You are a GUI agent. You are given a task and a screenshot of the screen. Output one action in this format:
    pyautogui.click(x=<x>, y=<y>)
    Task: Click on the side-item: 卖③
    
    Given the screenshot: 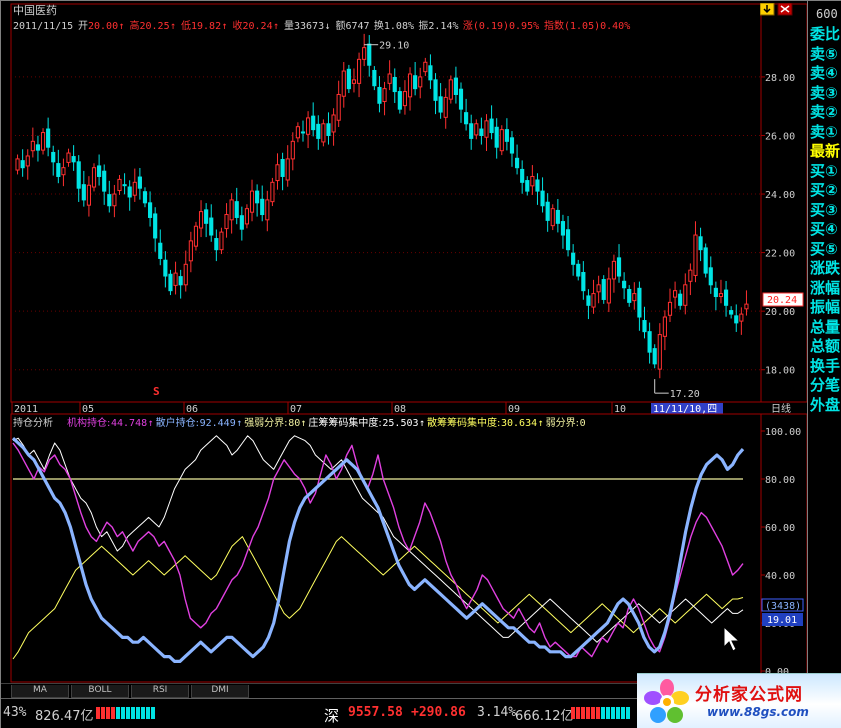 What is the action you would take?
    pyautogui.click(x=824, y=92)
    